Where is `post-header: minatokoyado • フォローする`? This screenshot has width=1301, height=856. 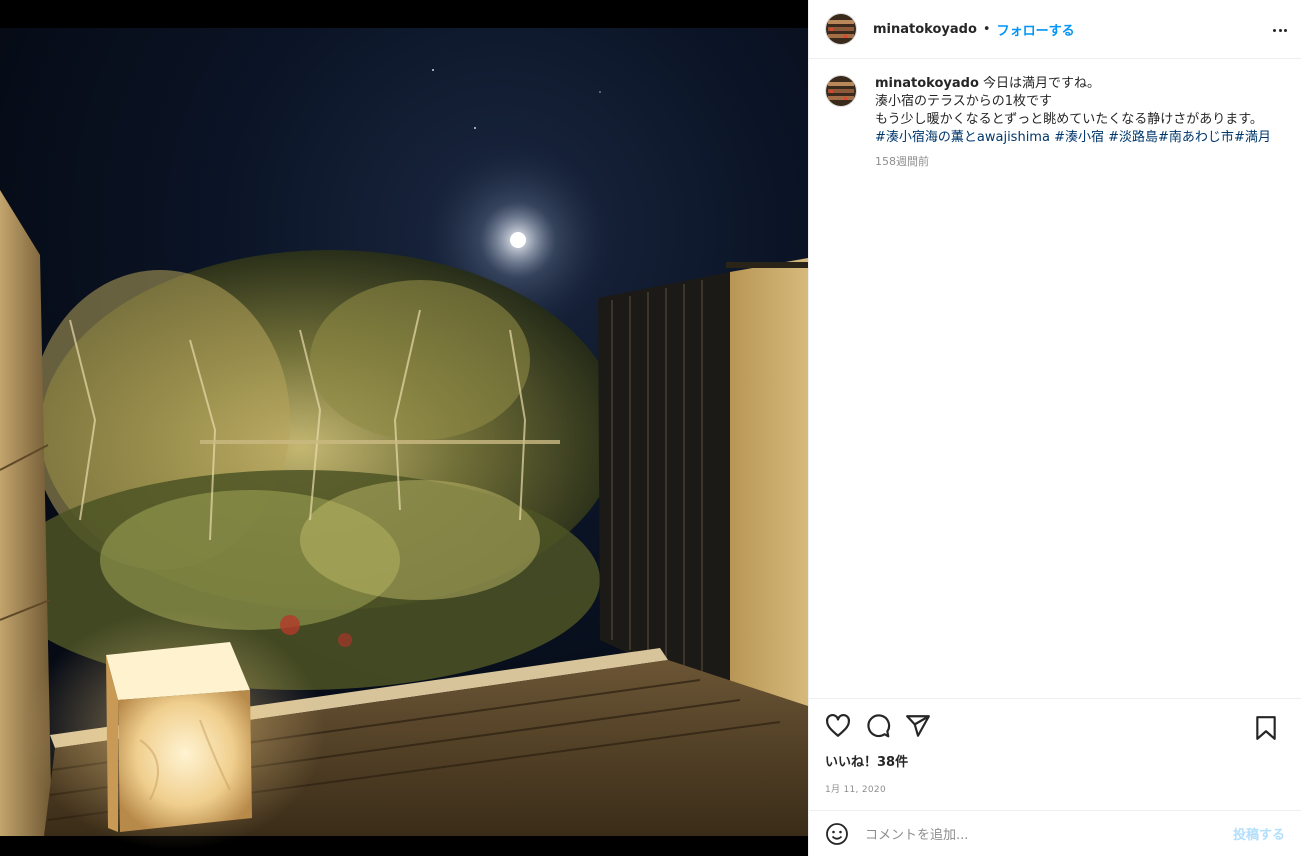 post-header: minatokoyado • フォローする is located at coordinates (1055, 29).